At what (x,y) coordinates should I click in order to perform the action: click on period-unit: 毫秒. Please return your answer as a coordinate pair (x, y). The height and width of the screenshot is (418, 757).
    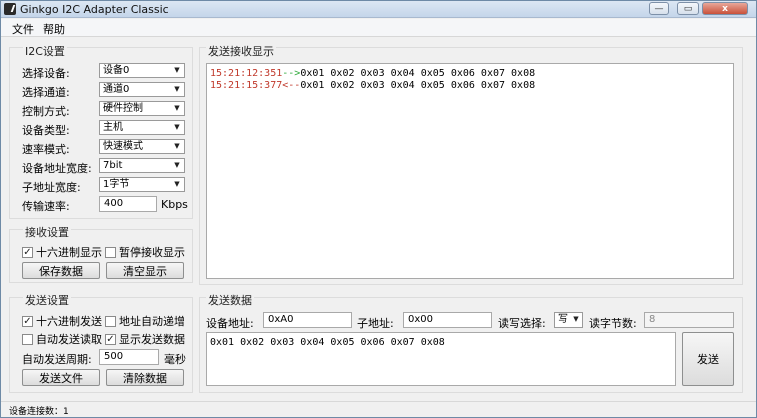
    Looking at the image, I should click on (175, 359).